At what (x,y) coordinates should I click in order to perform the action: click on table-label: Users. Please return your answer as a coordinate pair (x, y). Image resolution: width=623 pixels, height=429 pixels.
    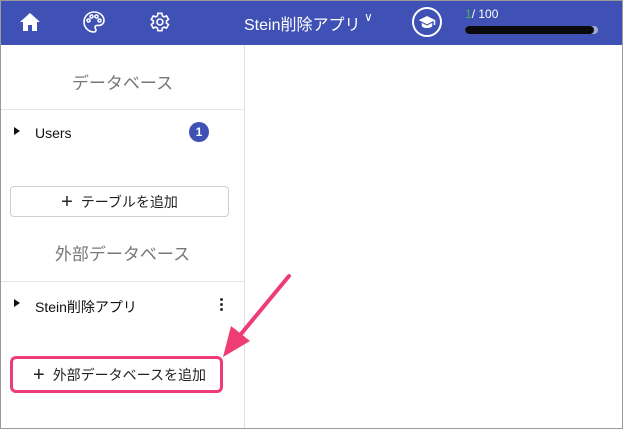
    Looking at the image, I should click on (53, 133).